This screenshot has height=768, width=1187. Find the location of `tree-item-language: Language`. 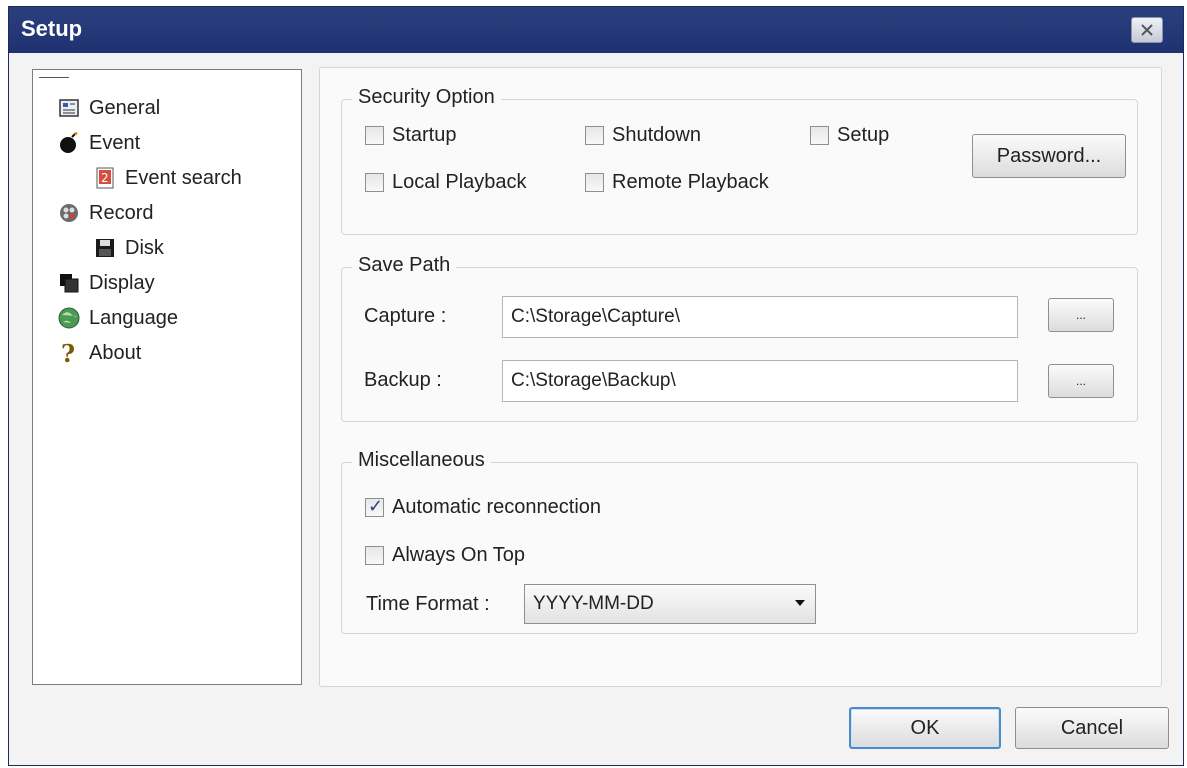

tree-item-language: Language is located at coordinates (117, 318).